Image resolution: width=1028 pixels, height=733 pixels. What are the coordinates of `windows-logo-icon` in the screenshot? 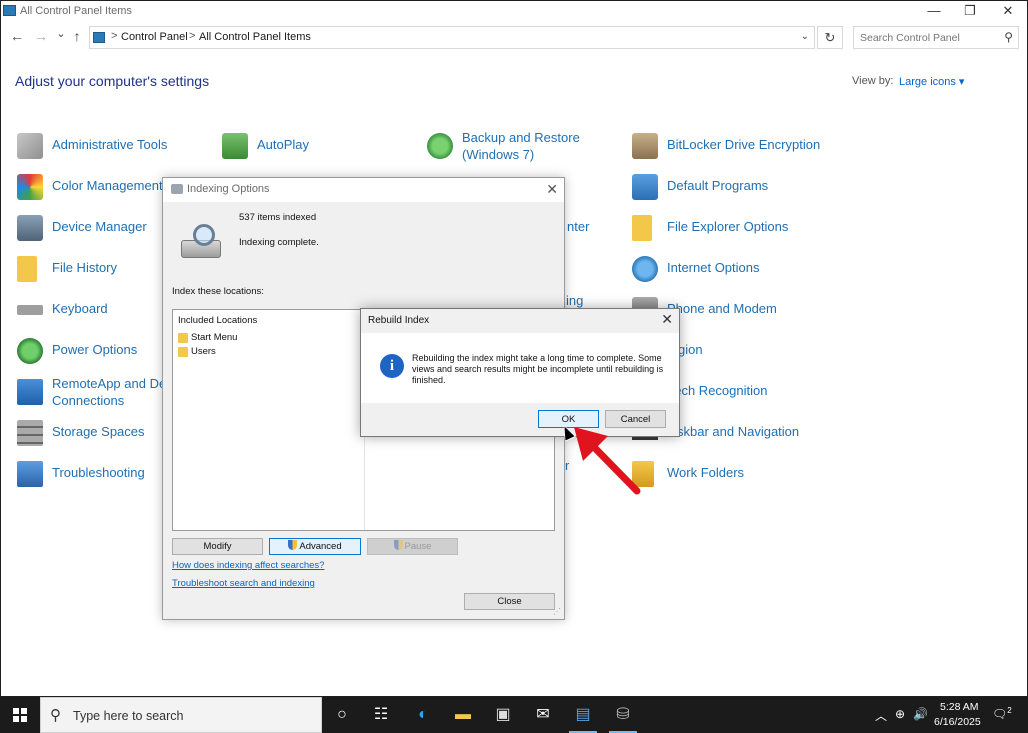 It's located at (20, 715).